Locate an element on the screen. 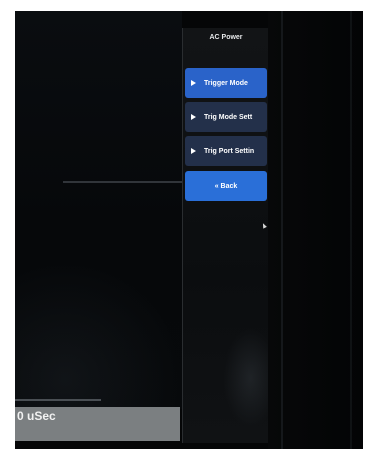 The width and height of the screenshot is (368, 454). time-readout: 0 uSec is located at coordinates (36, 416).